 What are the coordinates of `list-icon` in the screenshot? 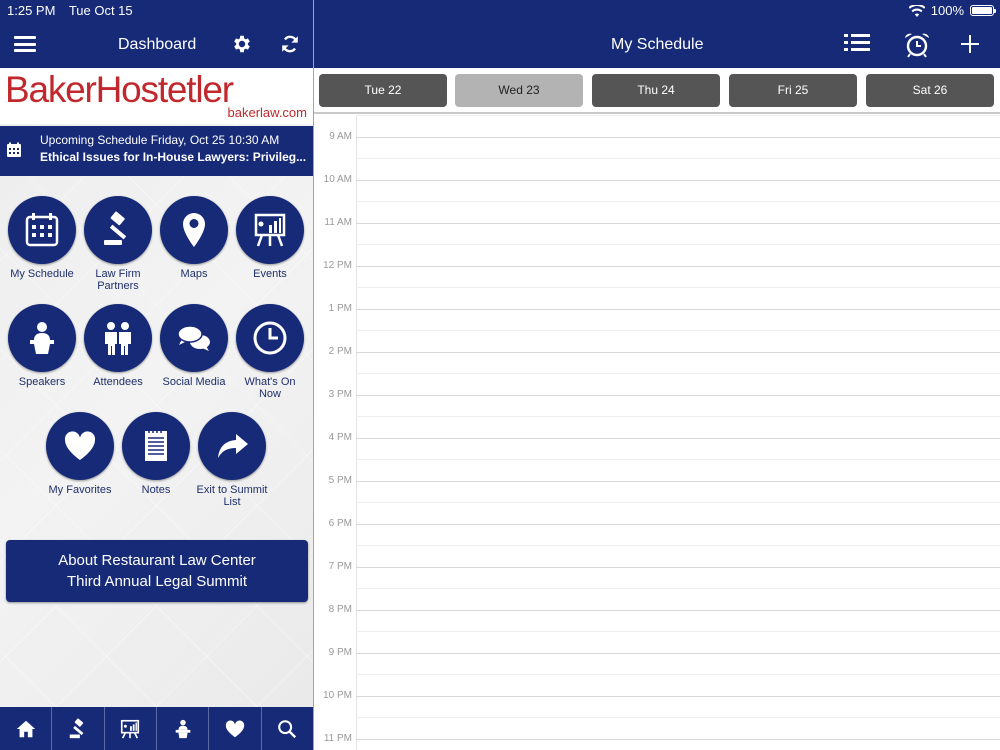 It's located at (857, 43).